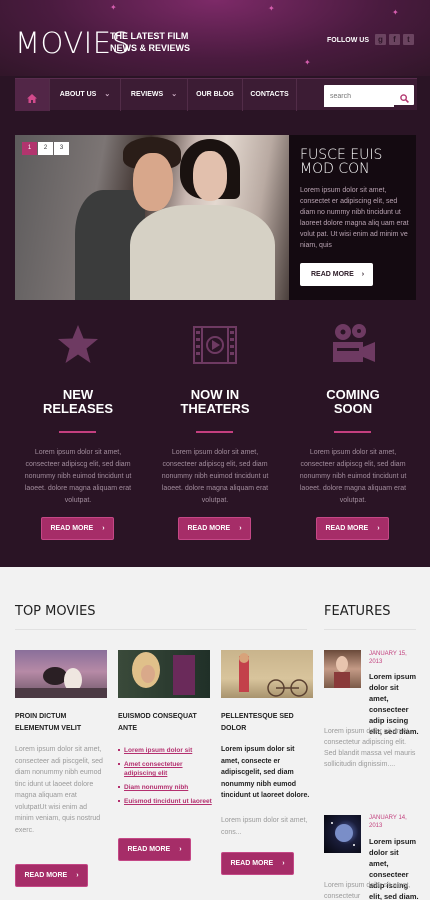 Image resolution: width=430 pixels, height=900 pixels. What do you see at coordinates (78, 94) in the screenshot?
I see `nav-item-label: ABOUT US` at bounding box center [78, 94].